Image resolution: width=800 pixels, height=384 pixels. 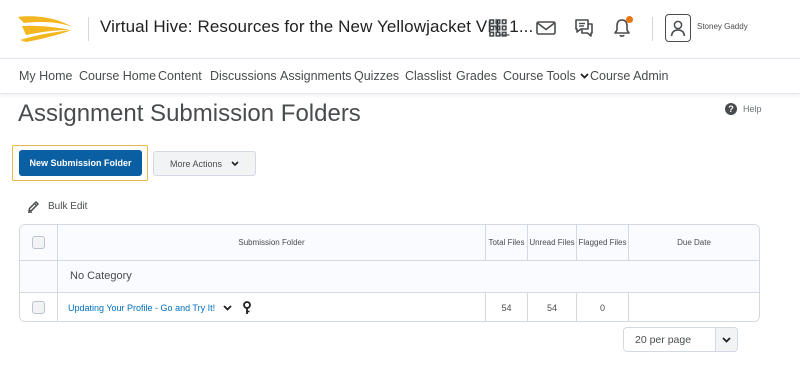 What do you see at coordinates (45, 76) in the screenshot?
I see `nav-my-home: My Home` at bounding box center [45, 76].